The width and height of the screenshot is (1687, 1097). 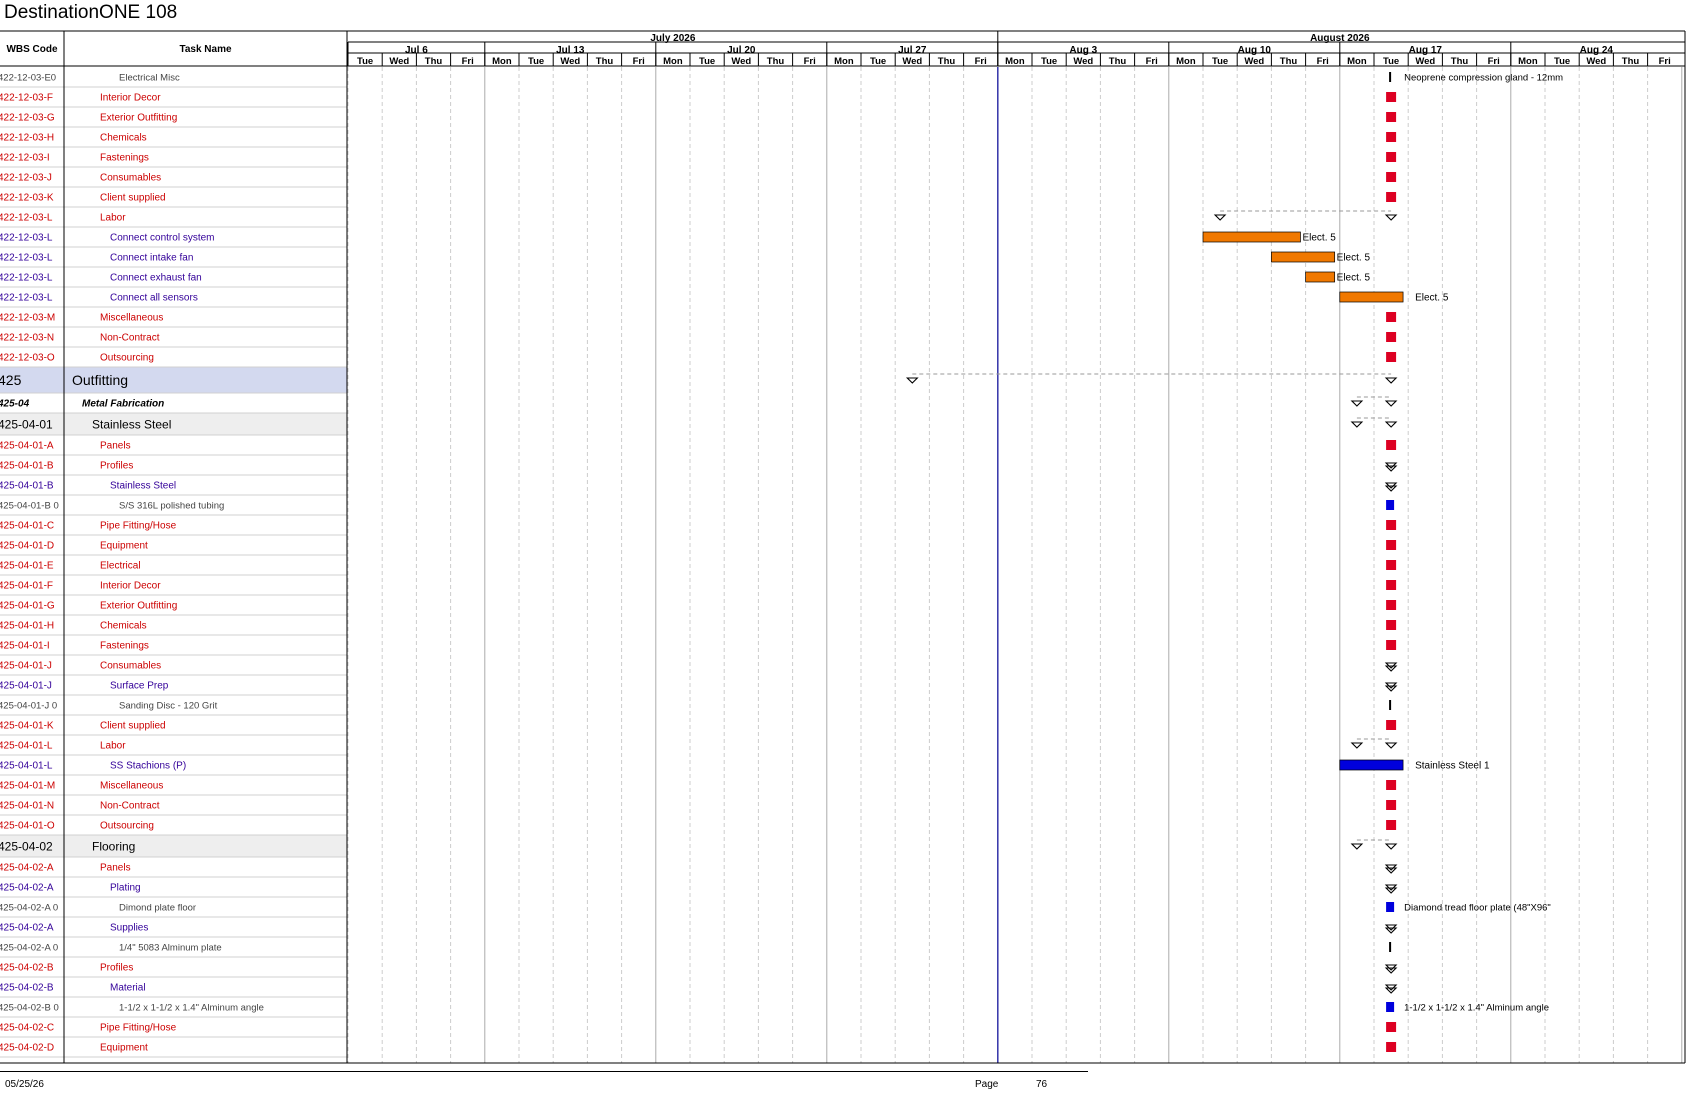 I want to click on wbs-code: 422-12-03-E0, so click(x=28, y=77).